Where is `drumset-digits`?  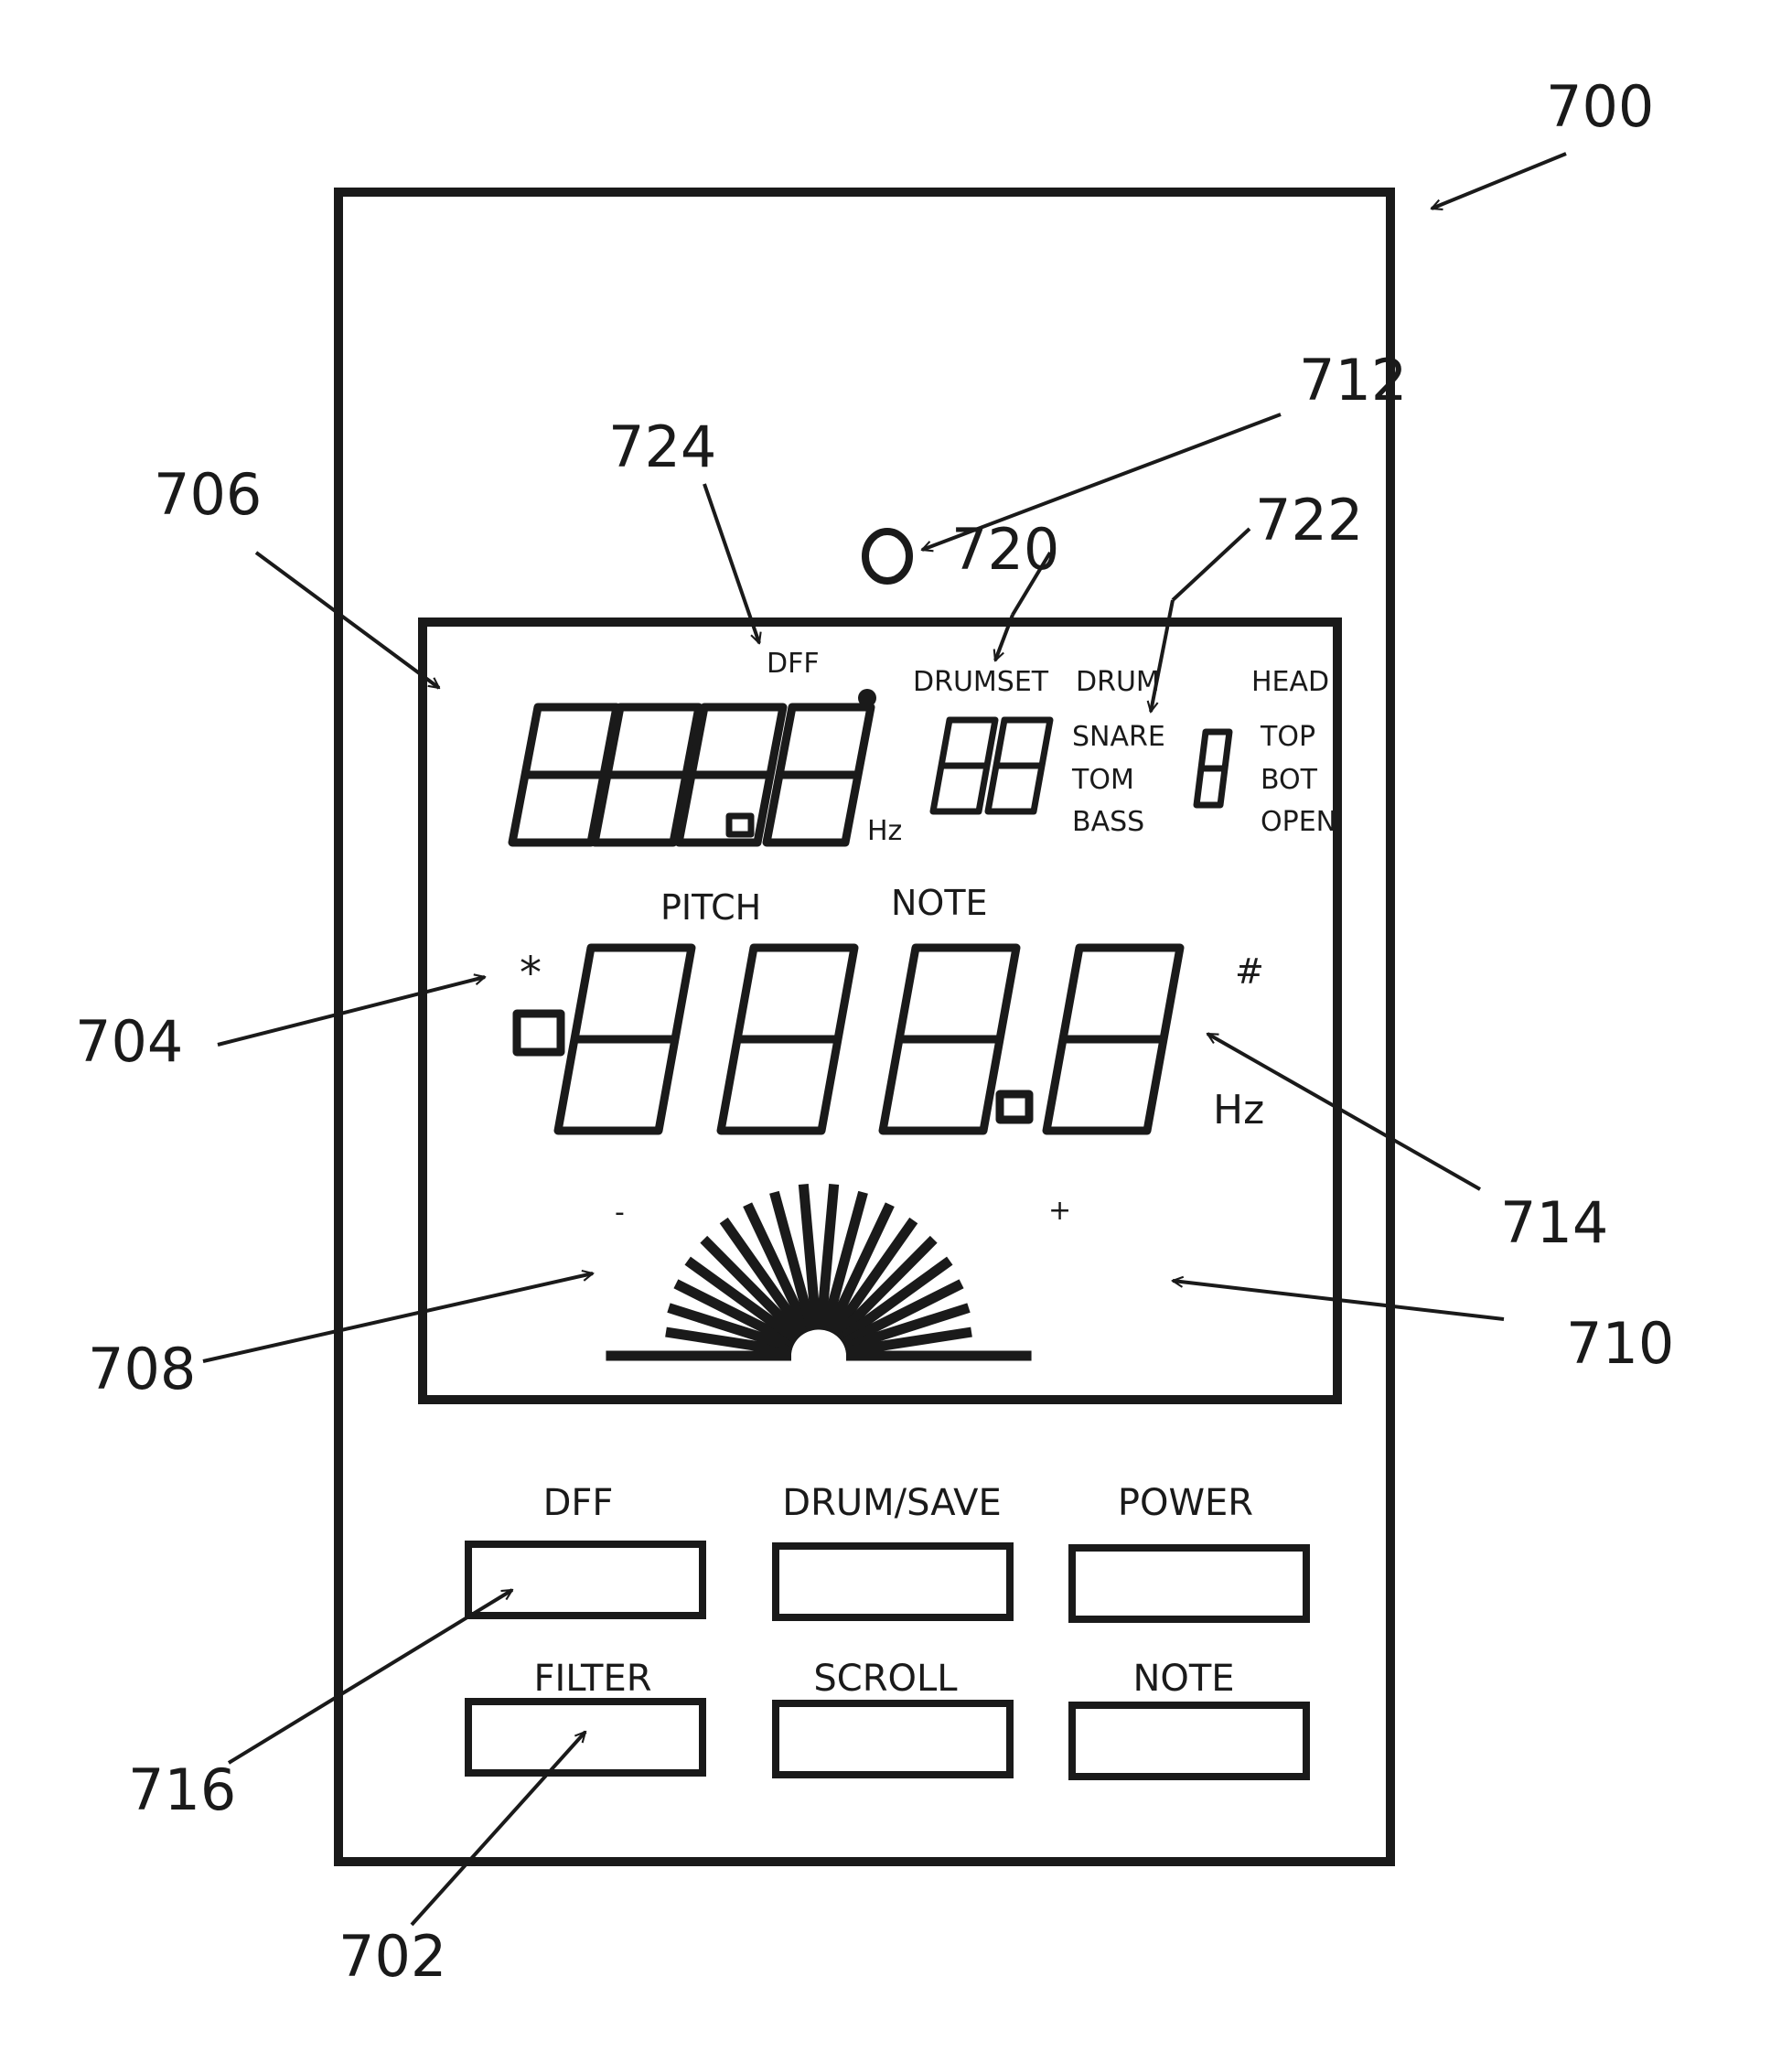
drumset-digits is located at coordinates (991, 765).